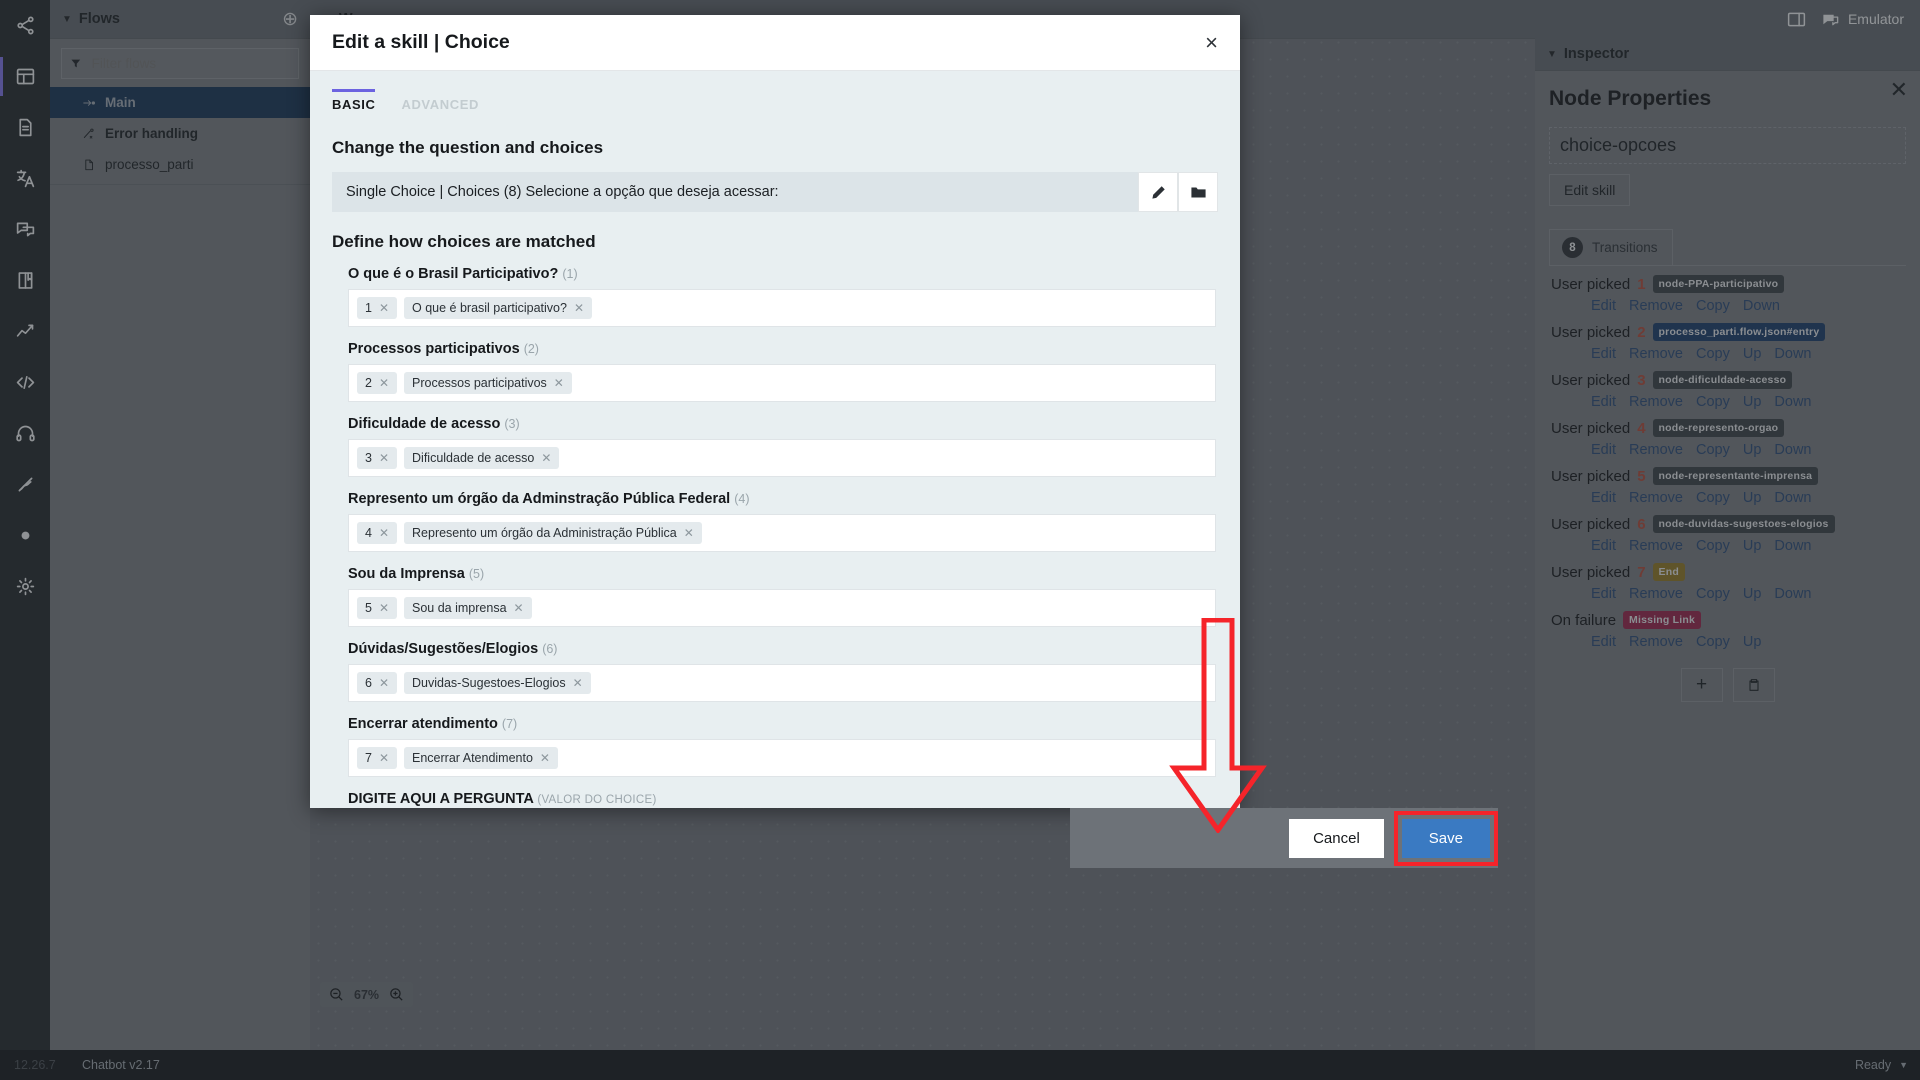  Describe the element at coordinates (25, 127) in the screenshot. I see `document-icon` at that location.